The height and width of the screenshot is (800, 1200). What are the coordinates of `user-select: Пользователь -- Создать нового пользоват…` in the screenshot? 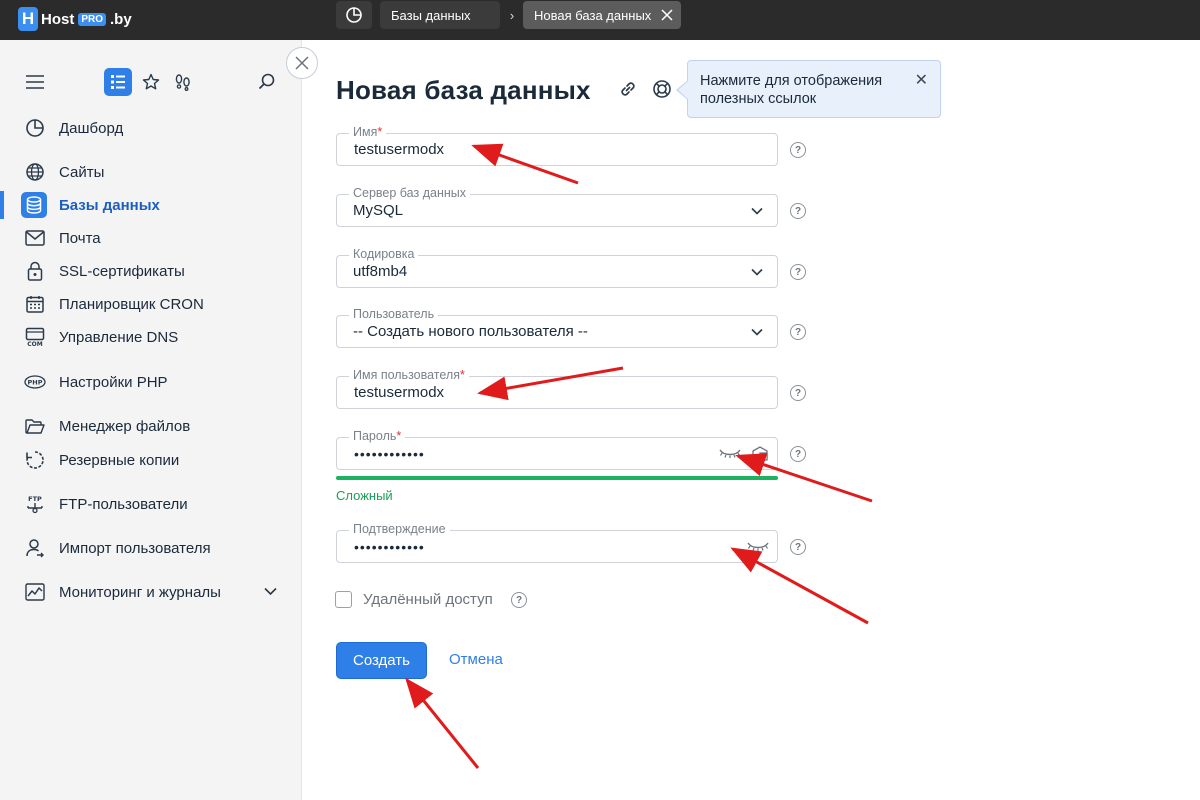 It's located at (557, 327).